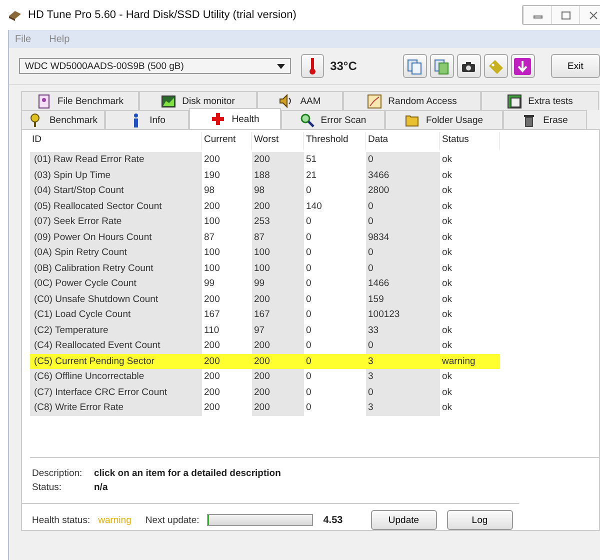 The height and width of the screenshot is (560, 600). I want to click on table-cell: (0A) Spin Retry Count, so click(116, 252).